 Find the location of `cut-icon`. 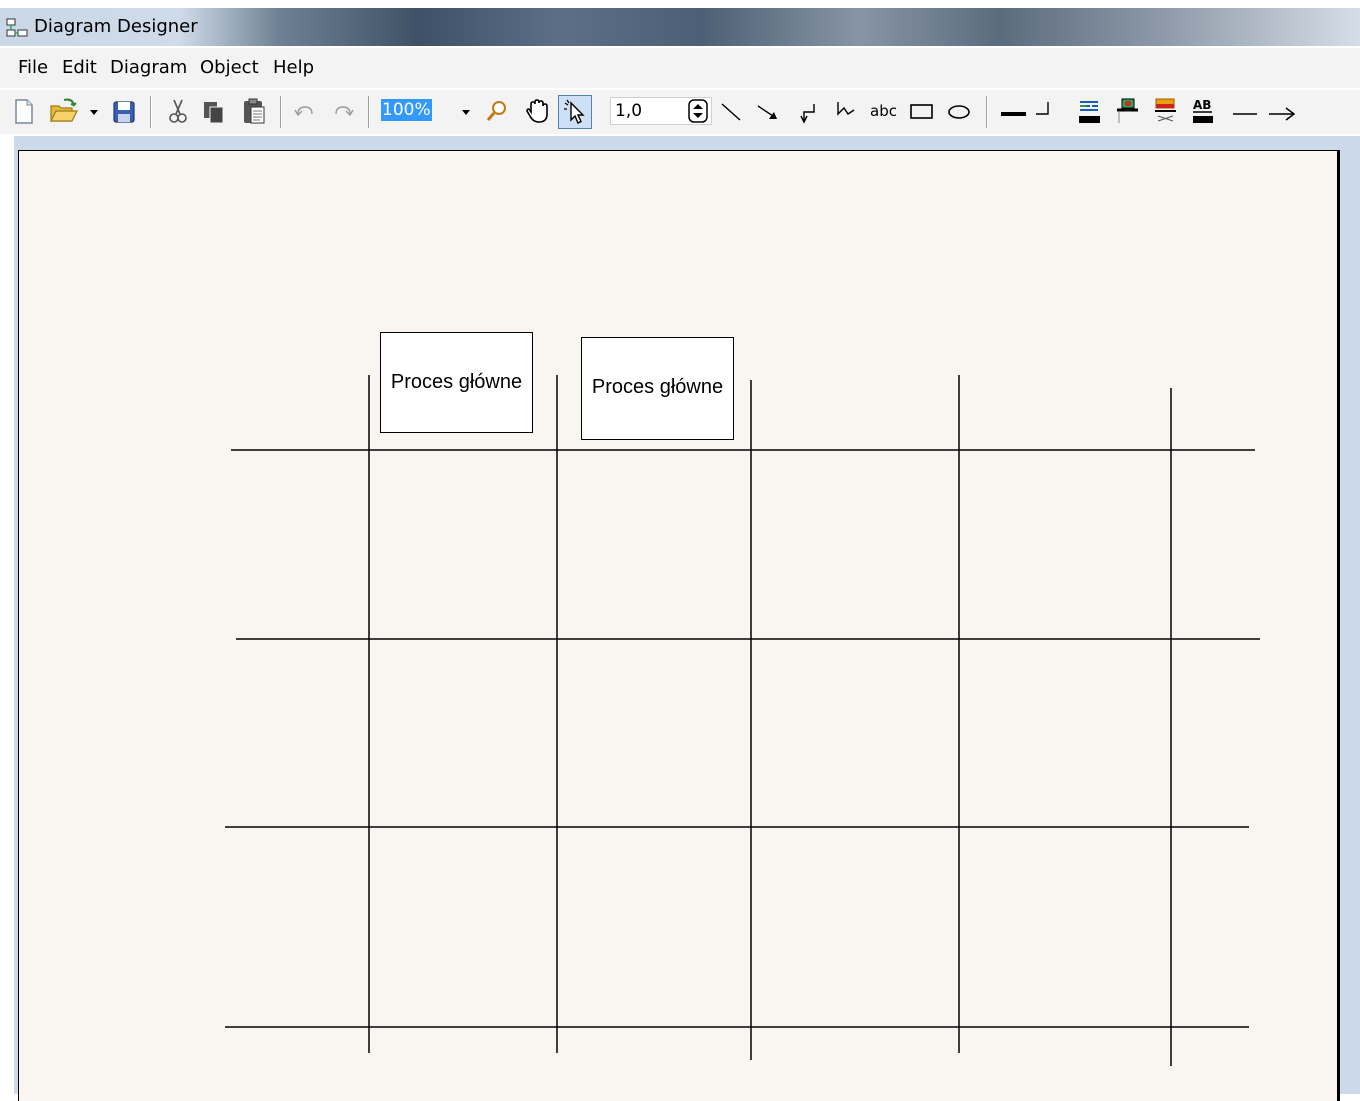

cut-icon is located at coordinates (178, 112).